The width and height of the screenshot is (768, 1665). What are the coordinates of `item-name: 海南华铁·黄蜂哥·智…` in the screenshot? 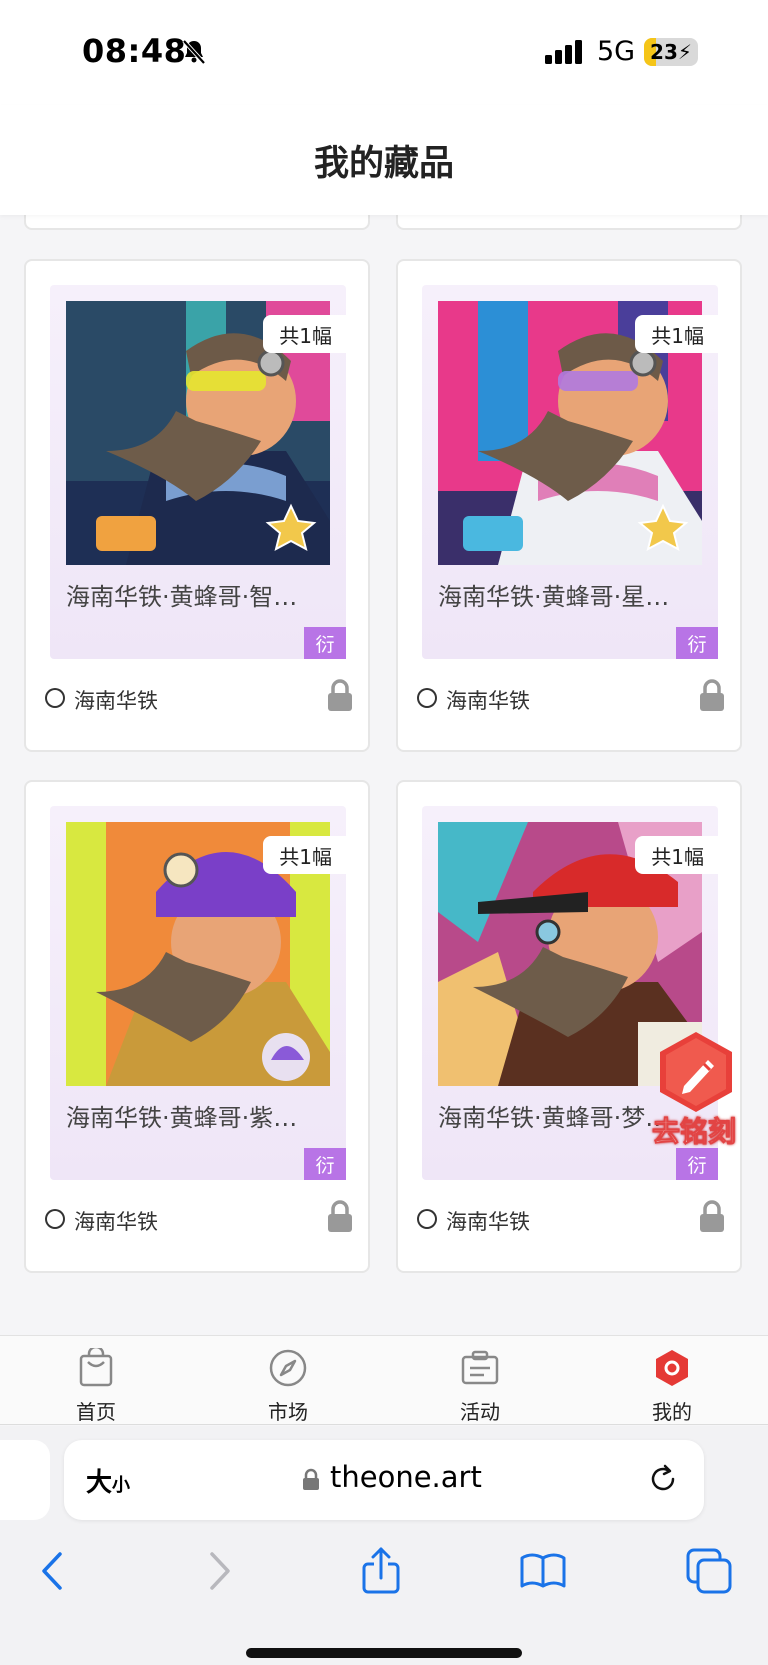 It's located at (182, 597).